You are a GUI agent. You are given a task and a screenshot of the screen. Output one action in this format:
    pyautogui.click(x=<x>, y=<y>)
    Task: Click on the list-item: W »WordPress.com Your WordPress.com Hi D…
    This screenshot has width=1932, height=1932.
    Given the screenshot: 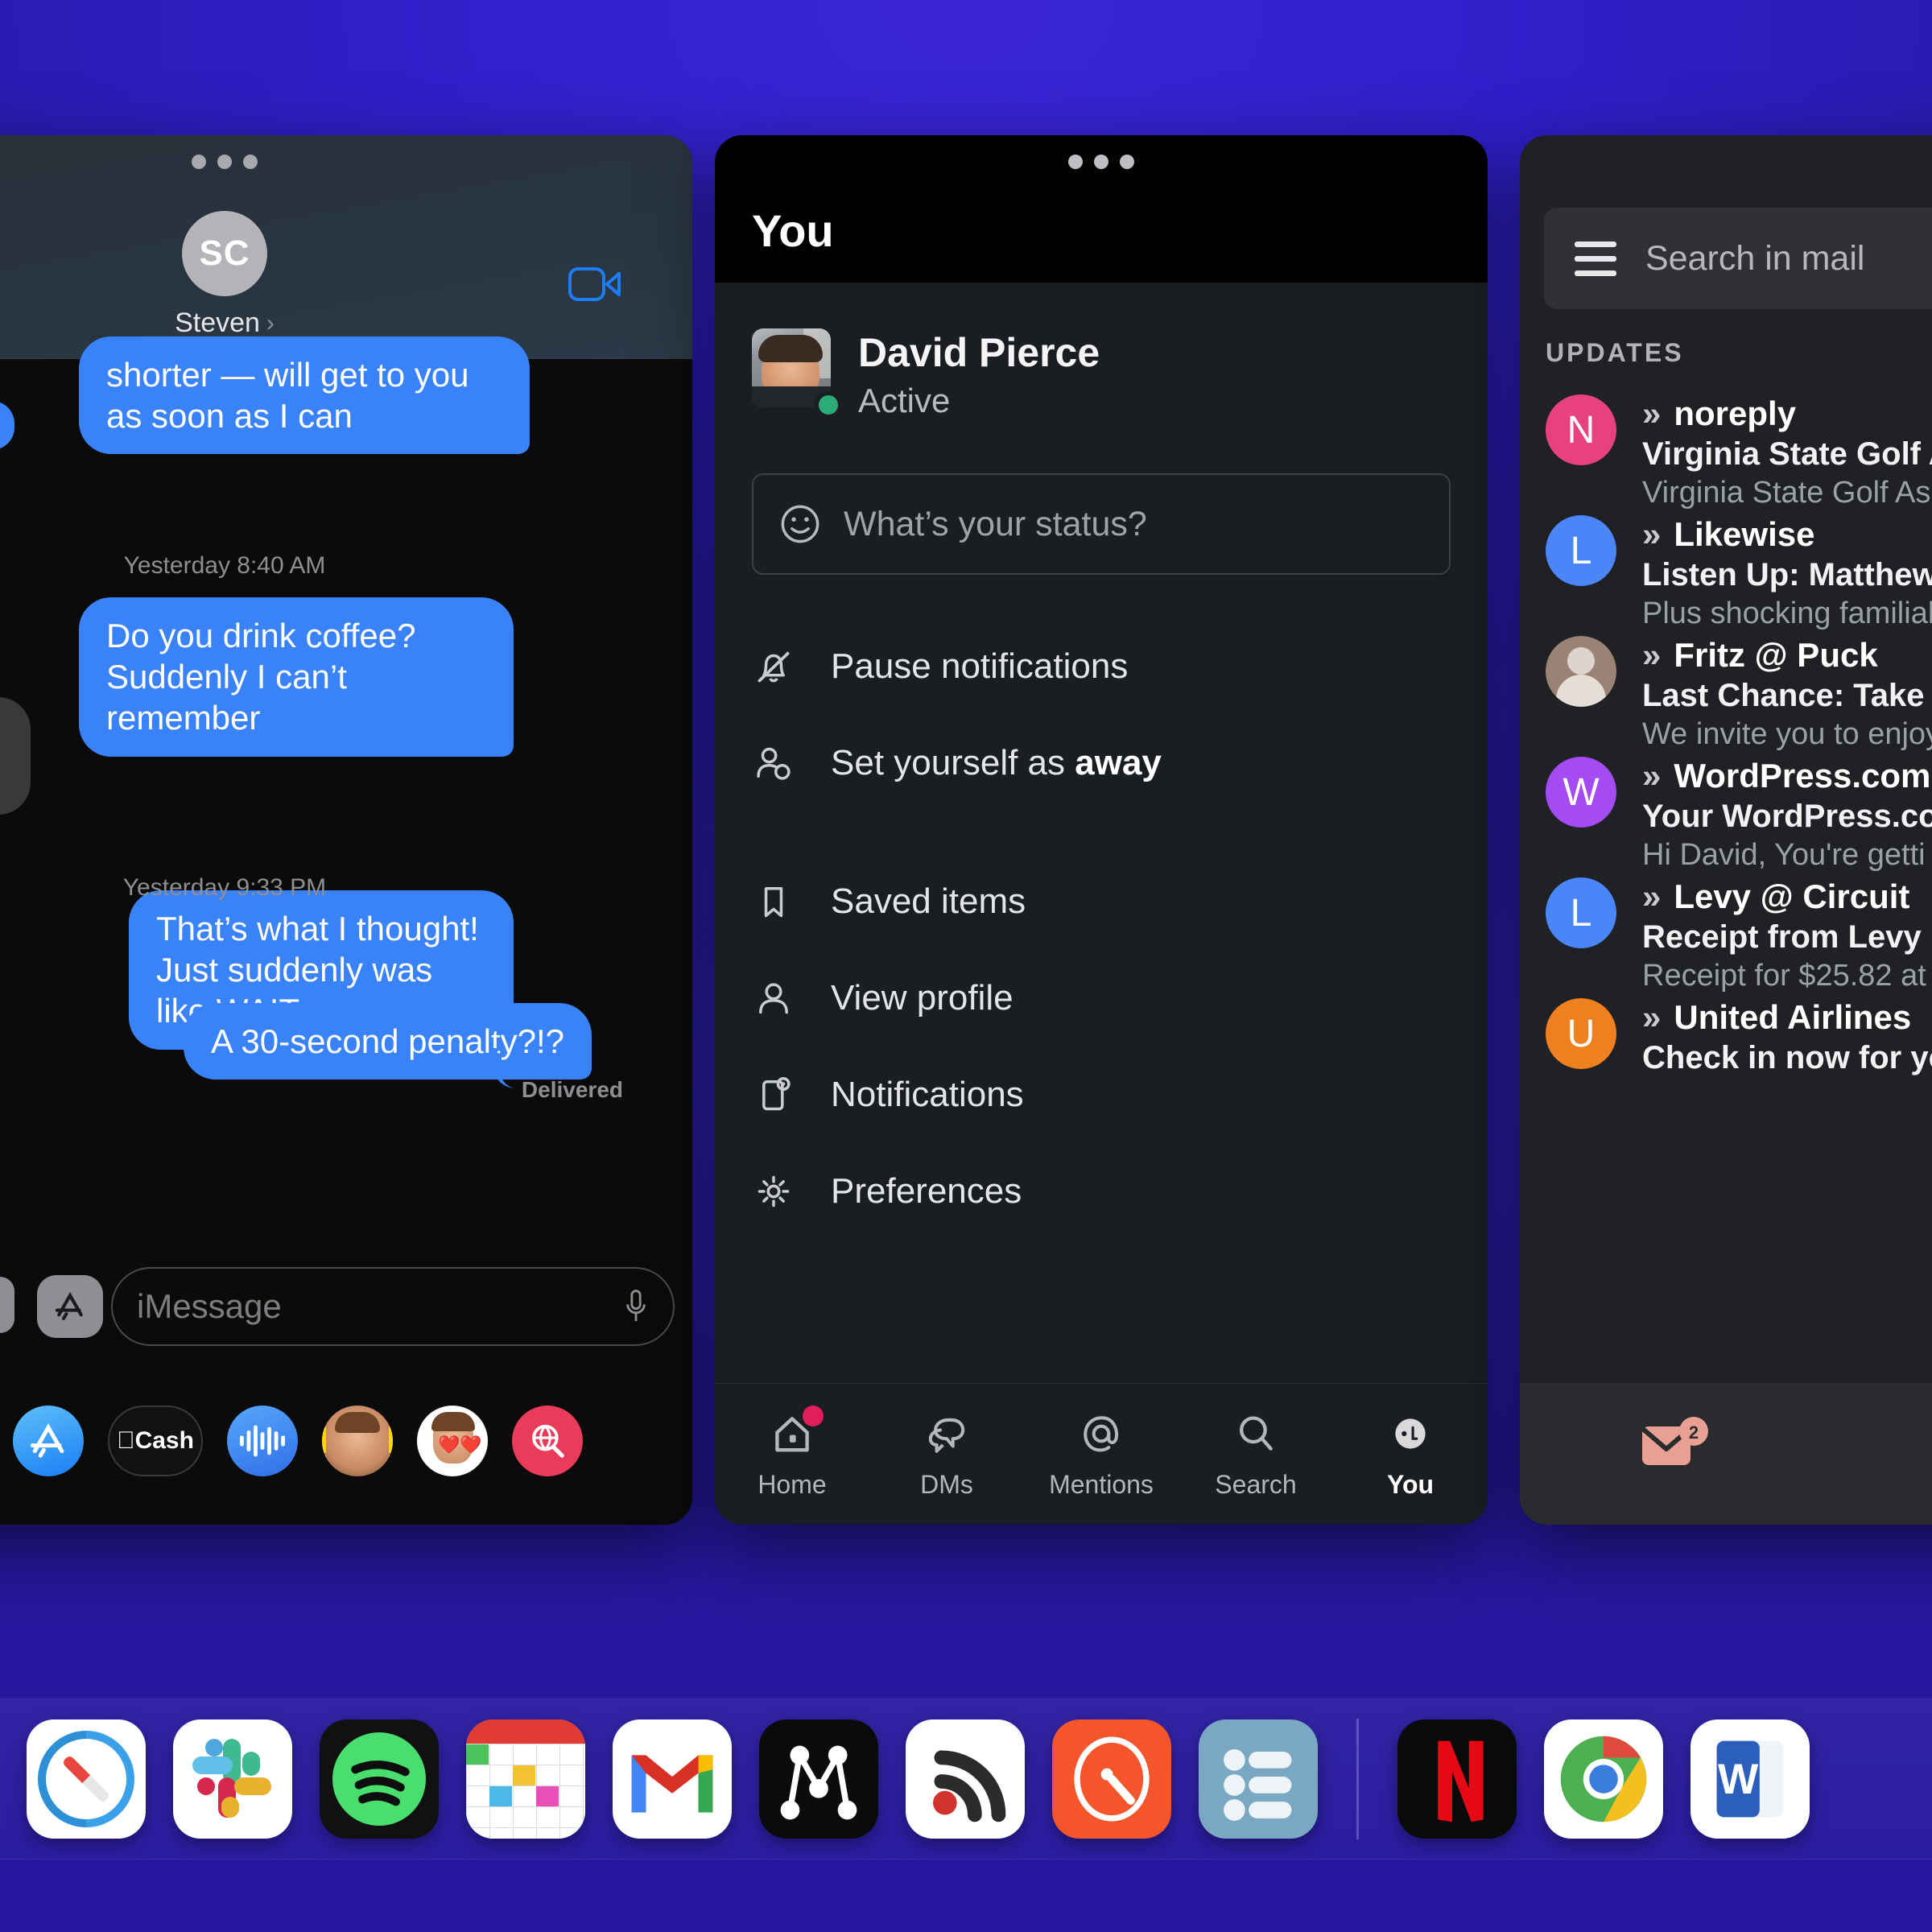 What is the action you would take?
    pyautogui.click(x=1726, y=805)
    